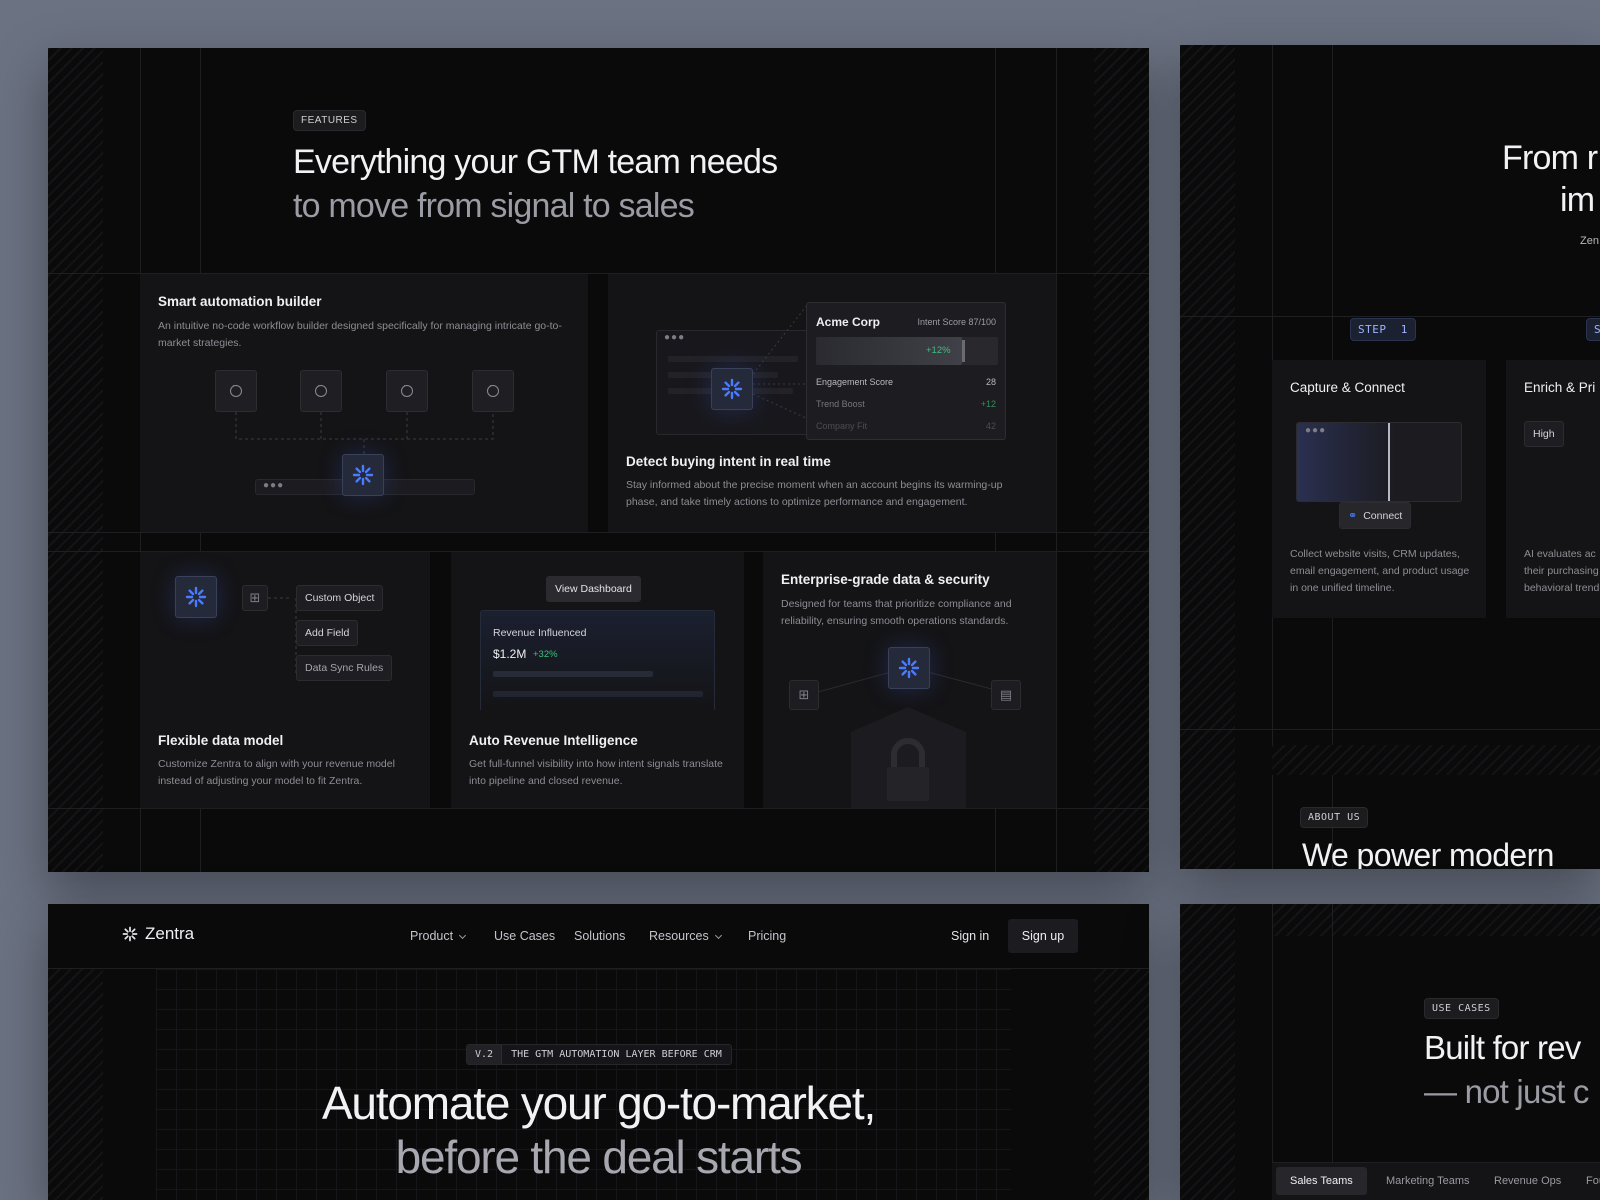 Image resolution: width=1600 pixels, height=1200 pixels. I want to click on about-badge: ABOUT US, so click(1334, 817).